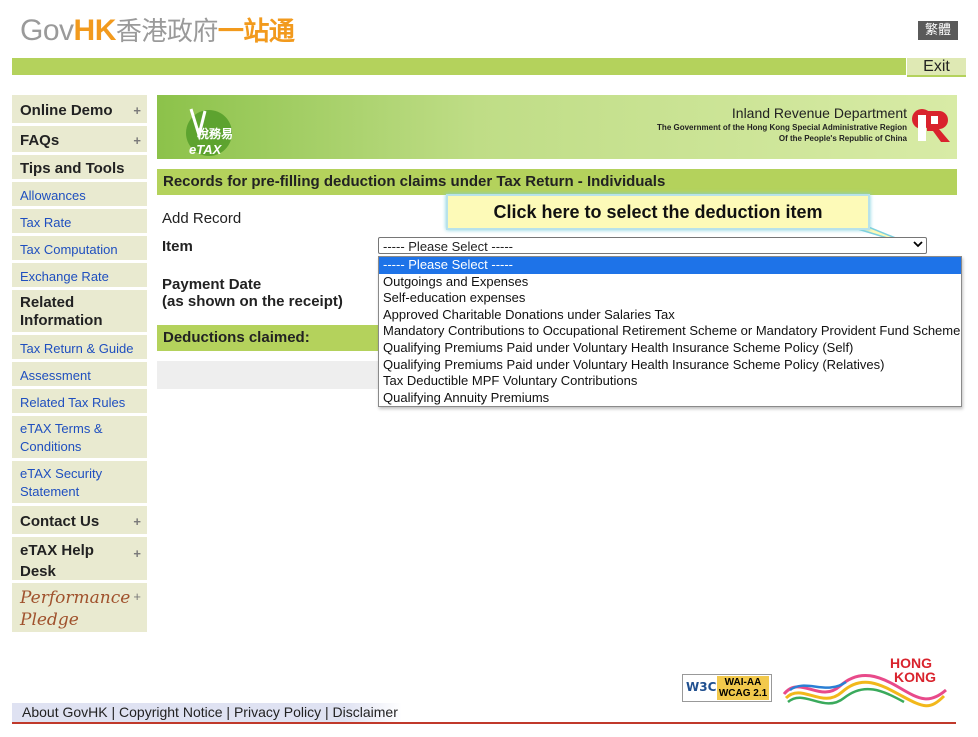 The width and height of the screenshot is (978, 737). Describe the element at coordinates (743, 682) in the screenshot. I see `wai-text: WAI-AA` at that location.